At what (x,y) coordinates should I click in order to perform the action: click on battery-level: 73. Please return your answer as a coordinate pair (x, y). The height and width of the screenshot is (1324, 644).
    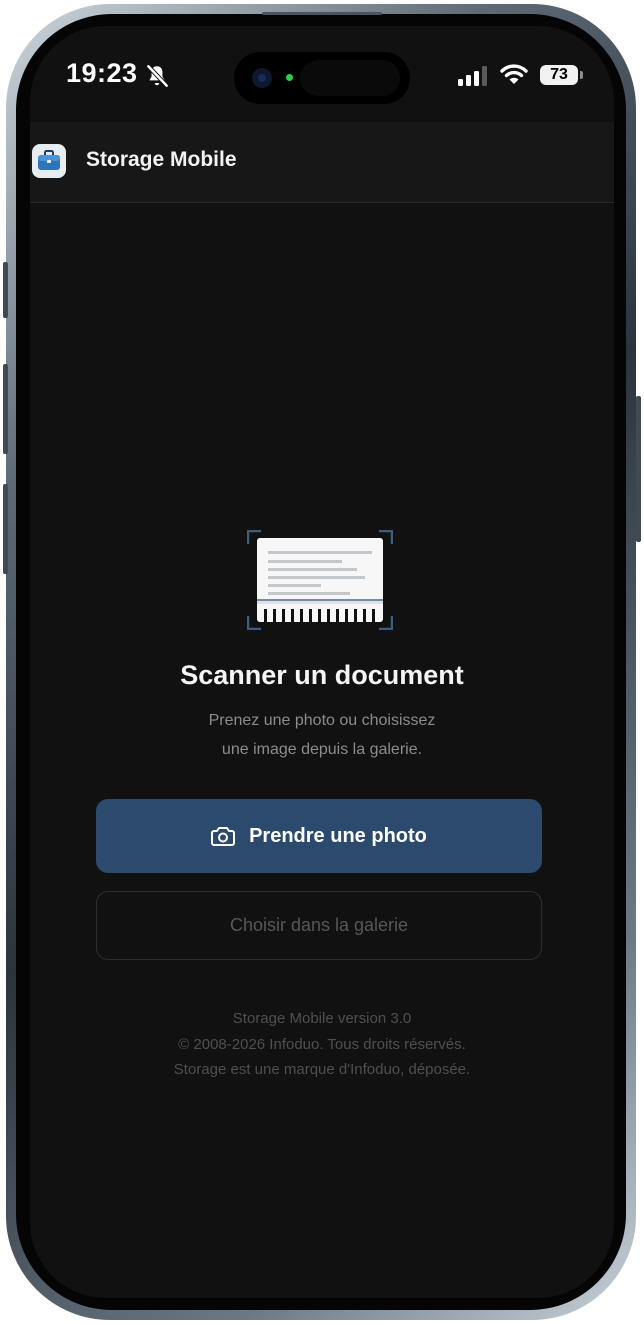
    Looking at the image, I should click on (559, 74).